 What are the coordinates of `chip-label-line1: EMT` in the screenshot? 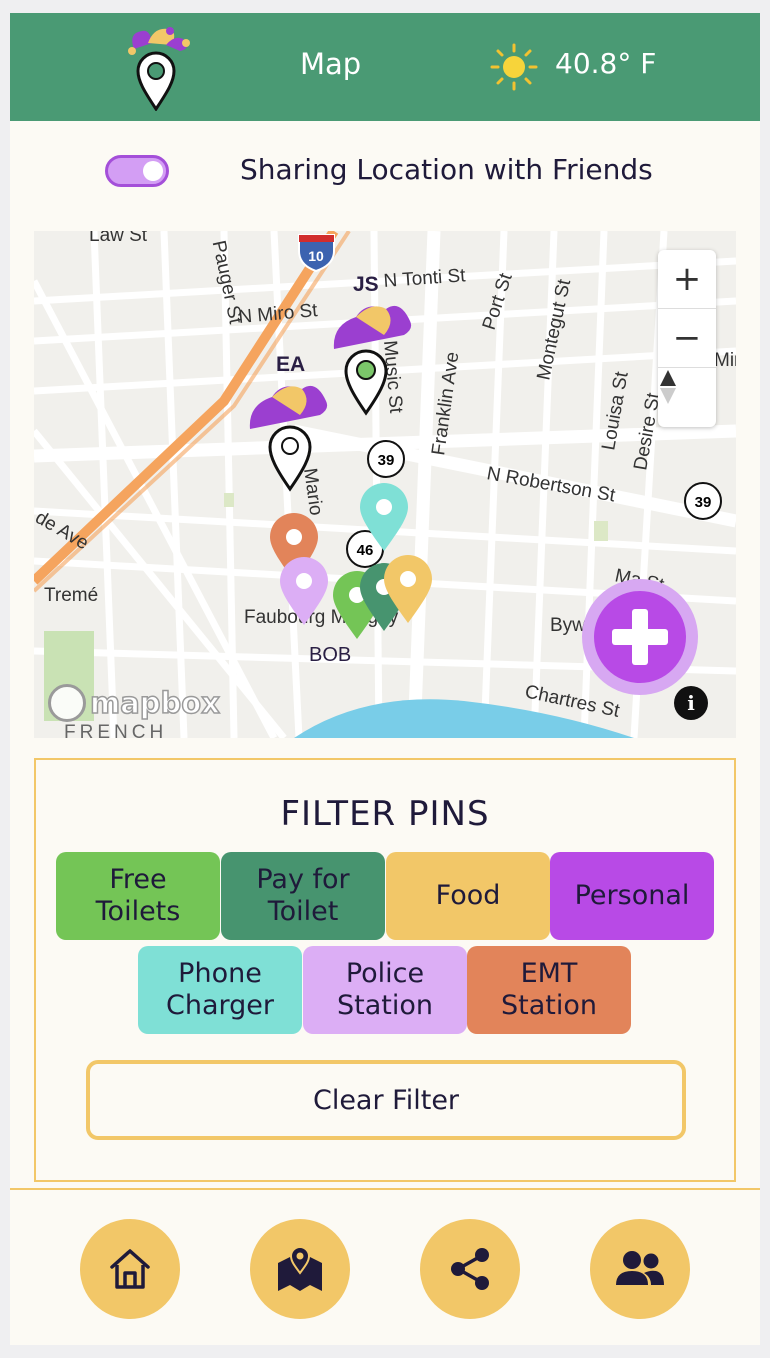 It's located at (549, 973).